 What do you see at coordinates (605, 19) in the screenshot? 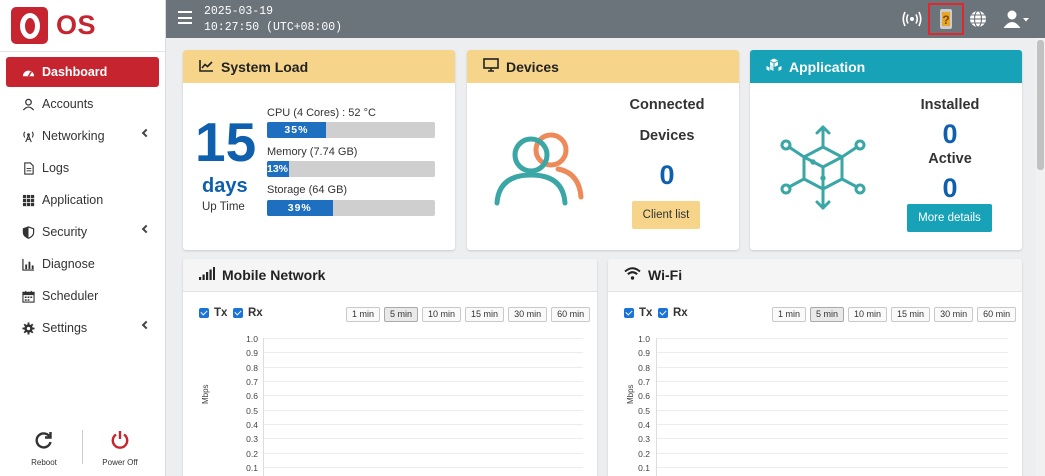
I see `top-bar: 2025-03-19 10:27:50 (UTC+08:00) ?` at bounding box center [605, 19].